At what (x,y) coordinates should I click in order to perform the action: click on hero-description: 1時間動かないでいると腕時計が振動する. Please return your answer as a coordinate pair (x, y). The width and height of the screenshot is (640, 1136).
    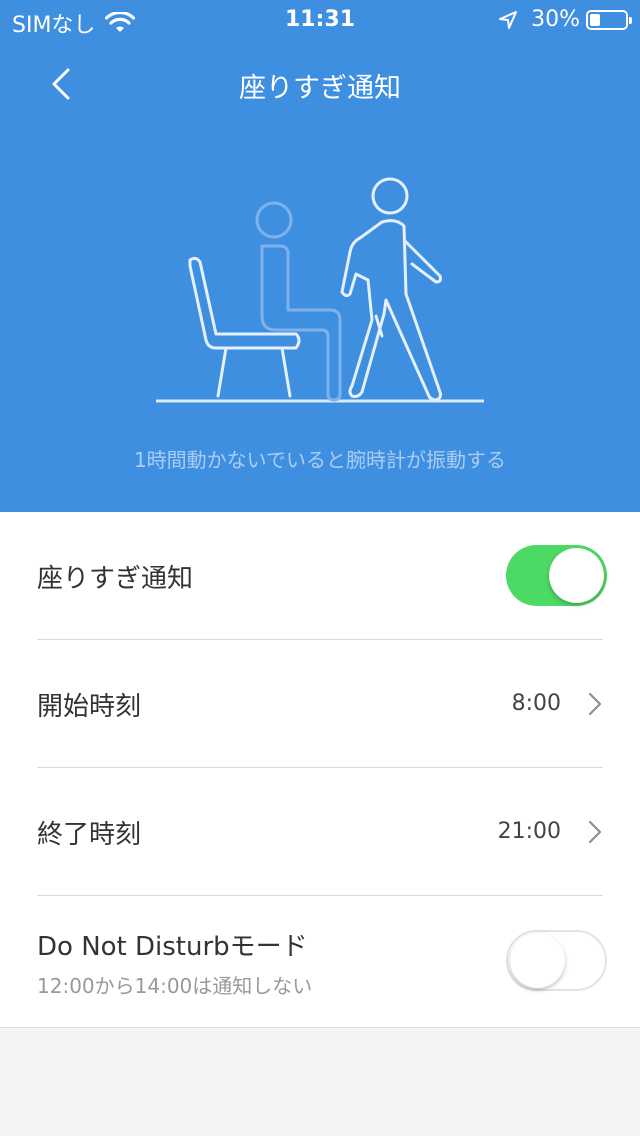
    Looking at the image, I should click on (320, 460).